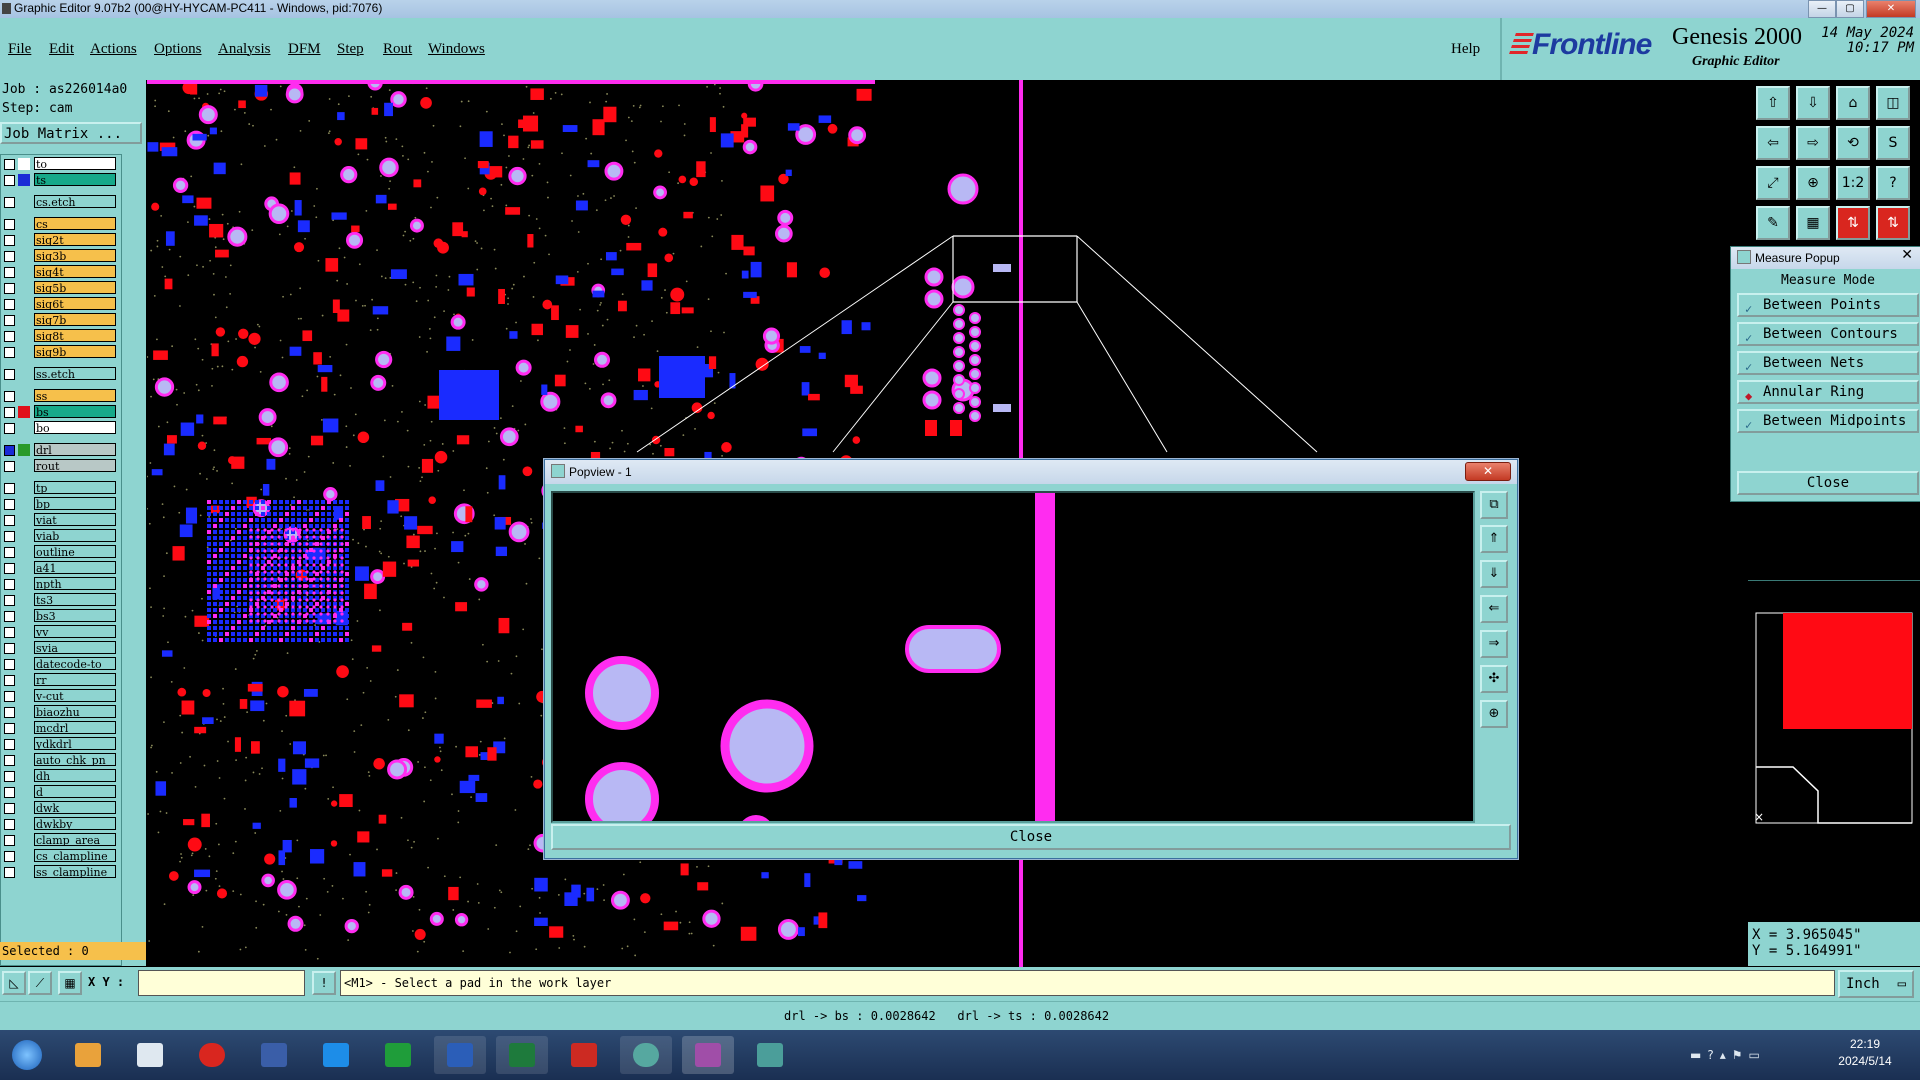 Image resolution: width=1920 pixels, height=1080 pixels. I want to click on layer-name: sig7b, so click(75, 319).